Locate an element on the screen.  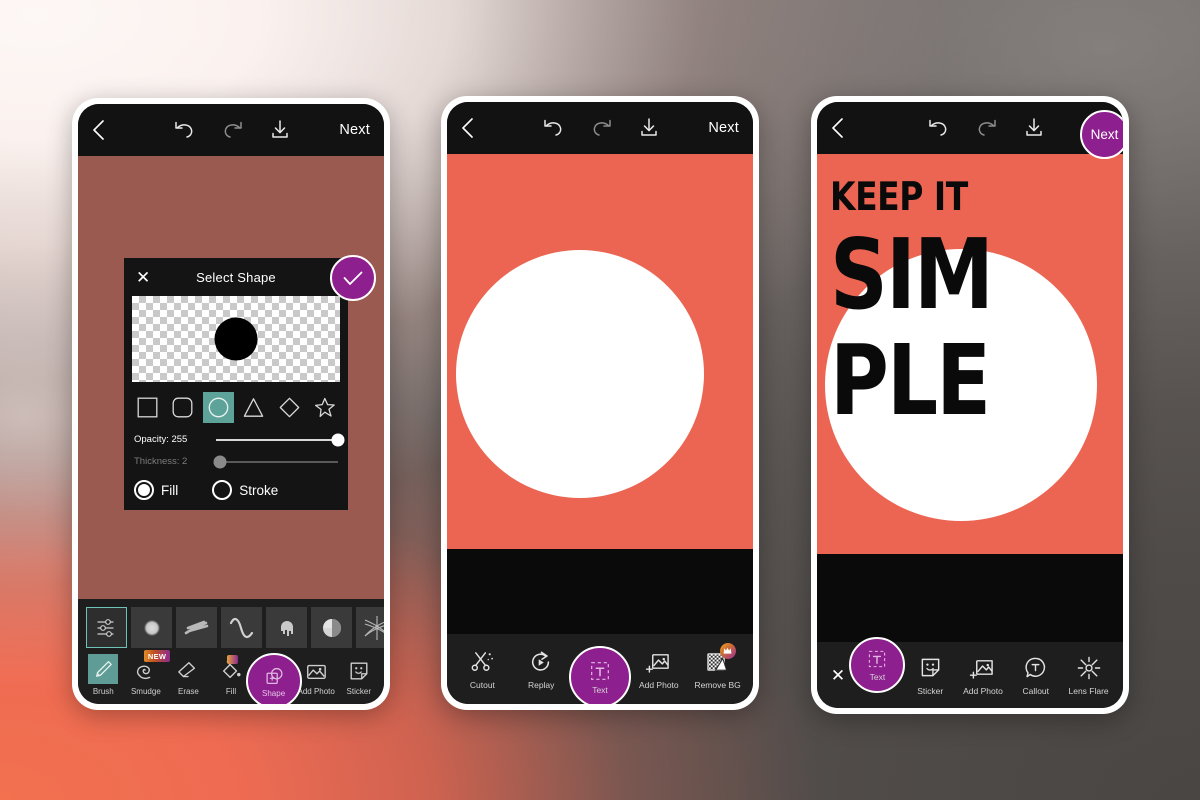
brush-preset-scribble is located at coordinates (196, 627).